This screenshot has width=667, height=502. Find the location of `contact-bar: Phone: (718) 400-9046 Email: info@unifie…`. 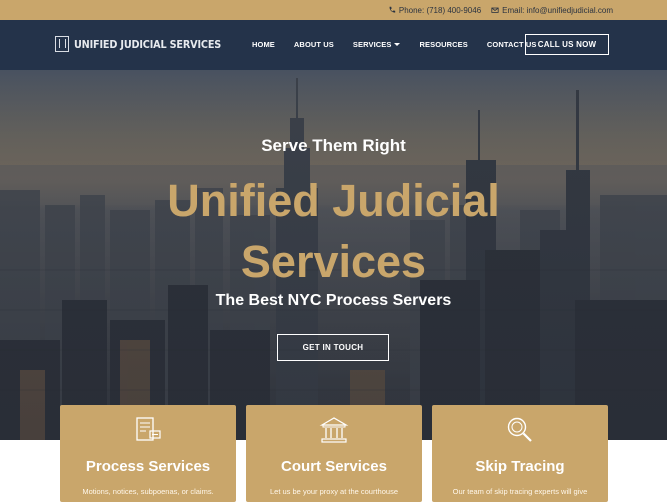

contact-bar: Phone: (718) 400-9046 Email: info@unifie… is located at coordinates (333, 10).